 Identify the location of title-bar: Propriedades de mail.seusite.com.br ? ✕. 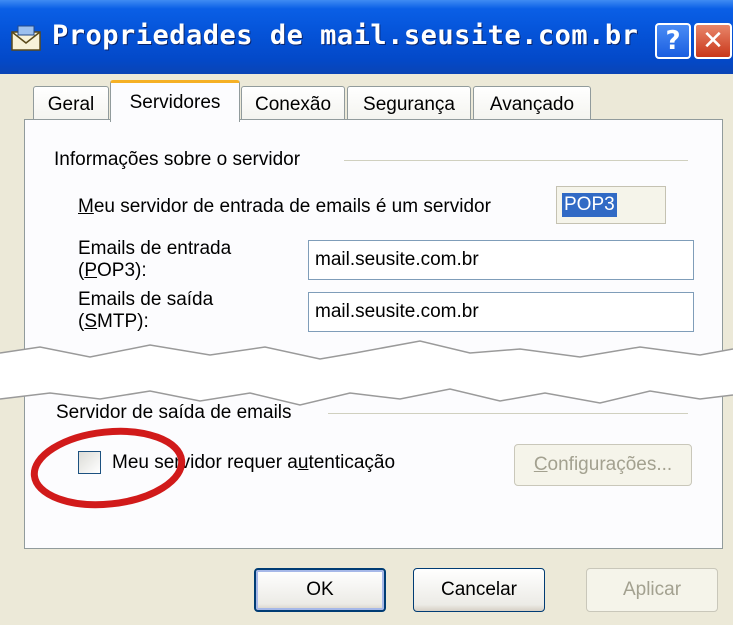
(366, 37).